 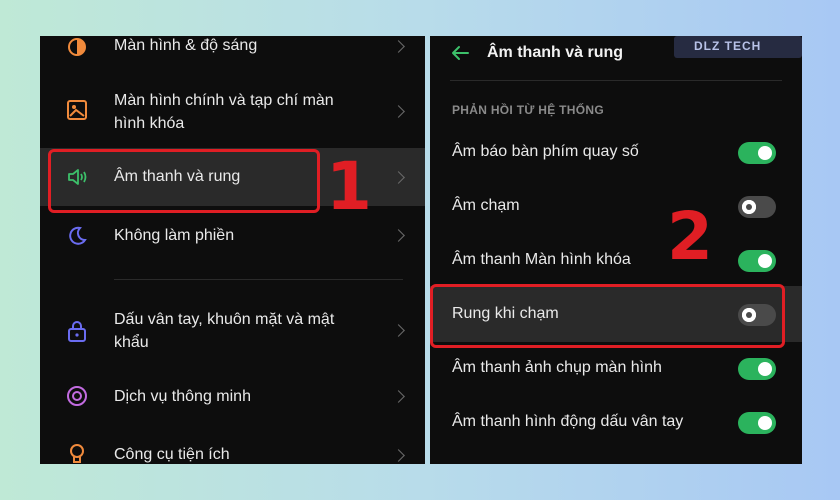 What do you see at coordinates (77, 112) in the screenshot?
I see `home-screen-icon` at bounding box center [77, 112].